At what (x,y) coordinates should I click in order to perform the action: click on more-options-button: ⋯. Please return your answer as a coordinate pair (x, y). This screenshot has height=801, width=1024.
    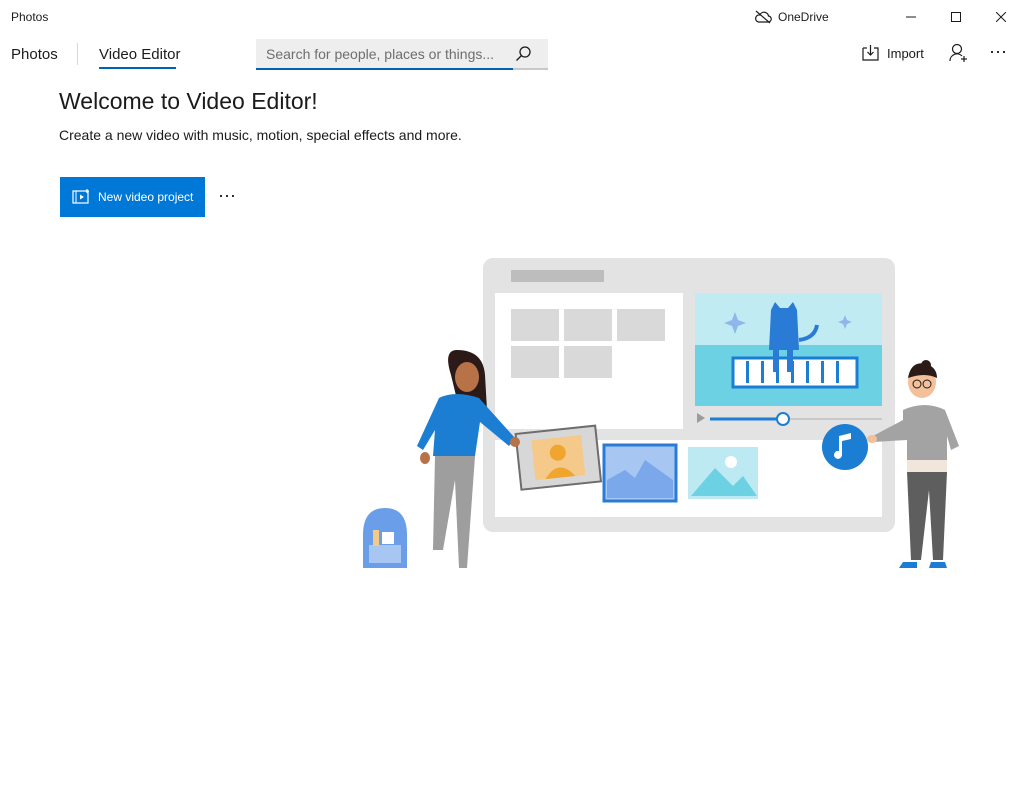
    Looking at the image, I should click on (998, 52).